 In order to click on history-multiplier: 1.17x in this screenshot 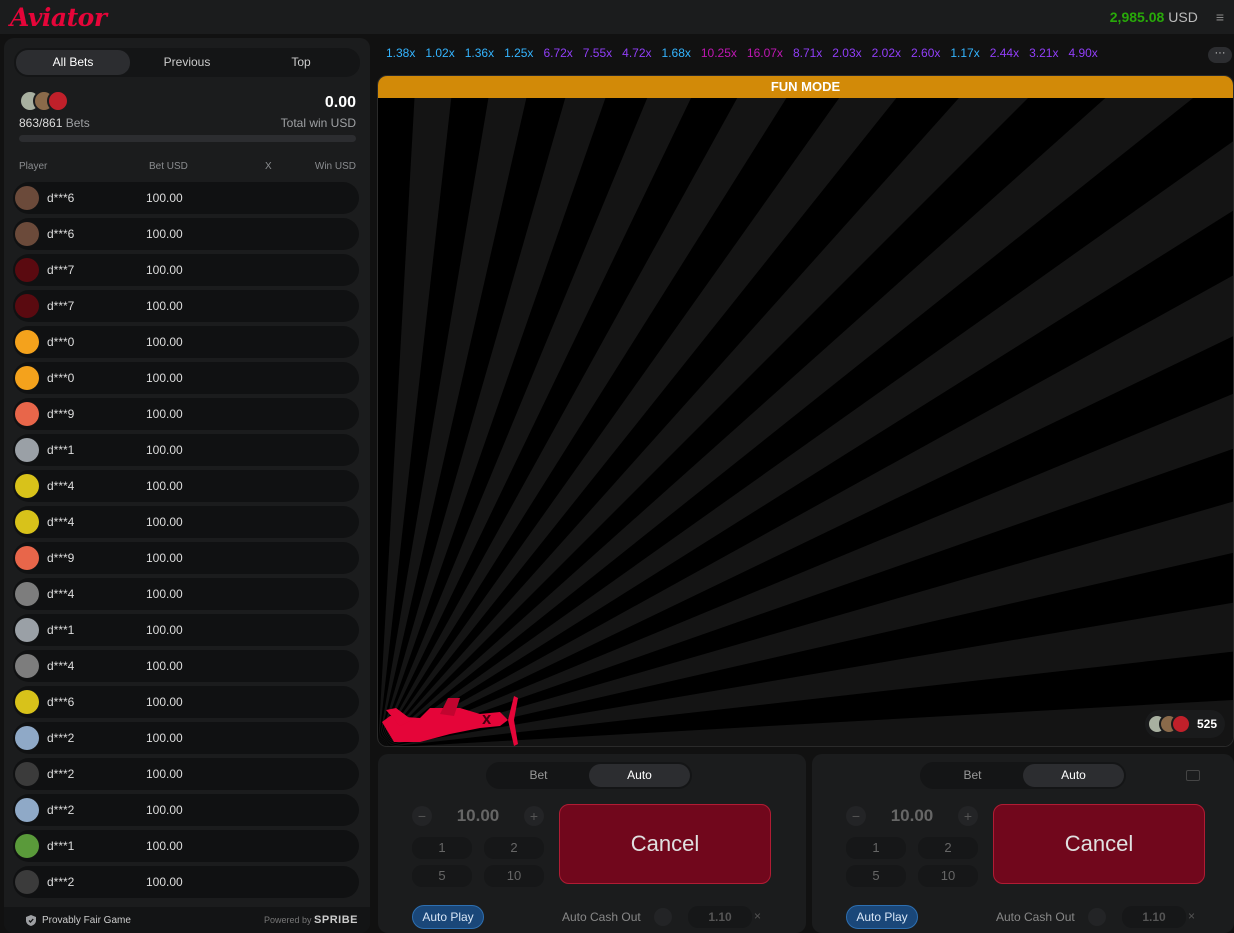, I will do `click(964, 53)`.